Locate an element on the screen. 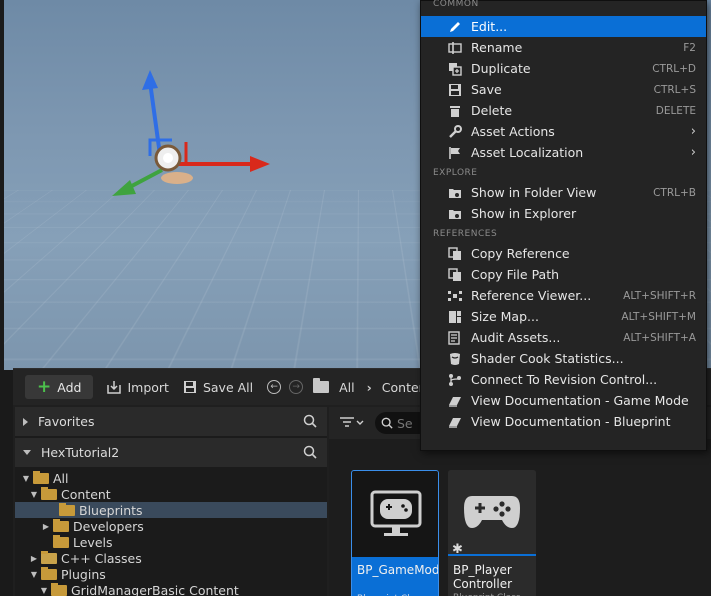 The image size is (711, 596). revision-control-icon is located at coordinates (455, 380).